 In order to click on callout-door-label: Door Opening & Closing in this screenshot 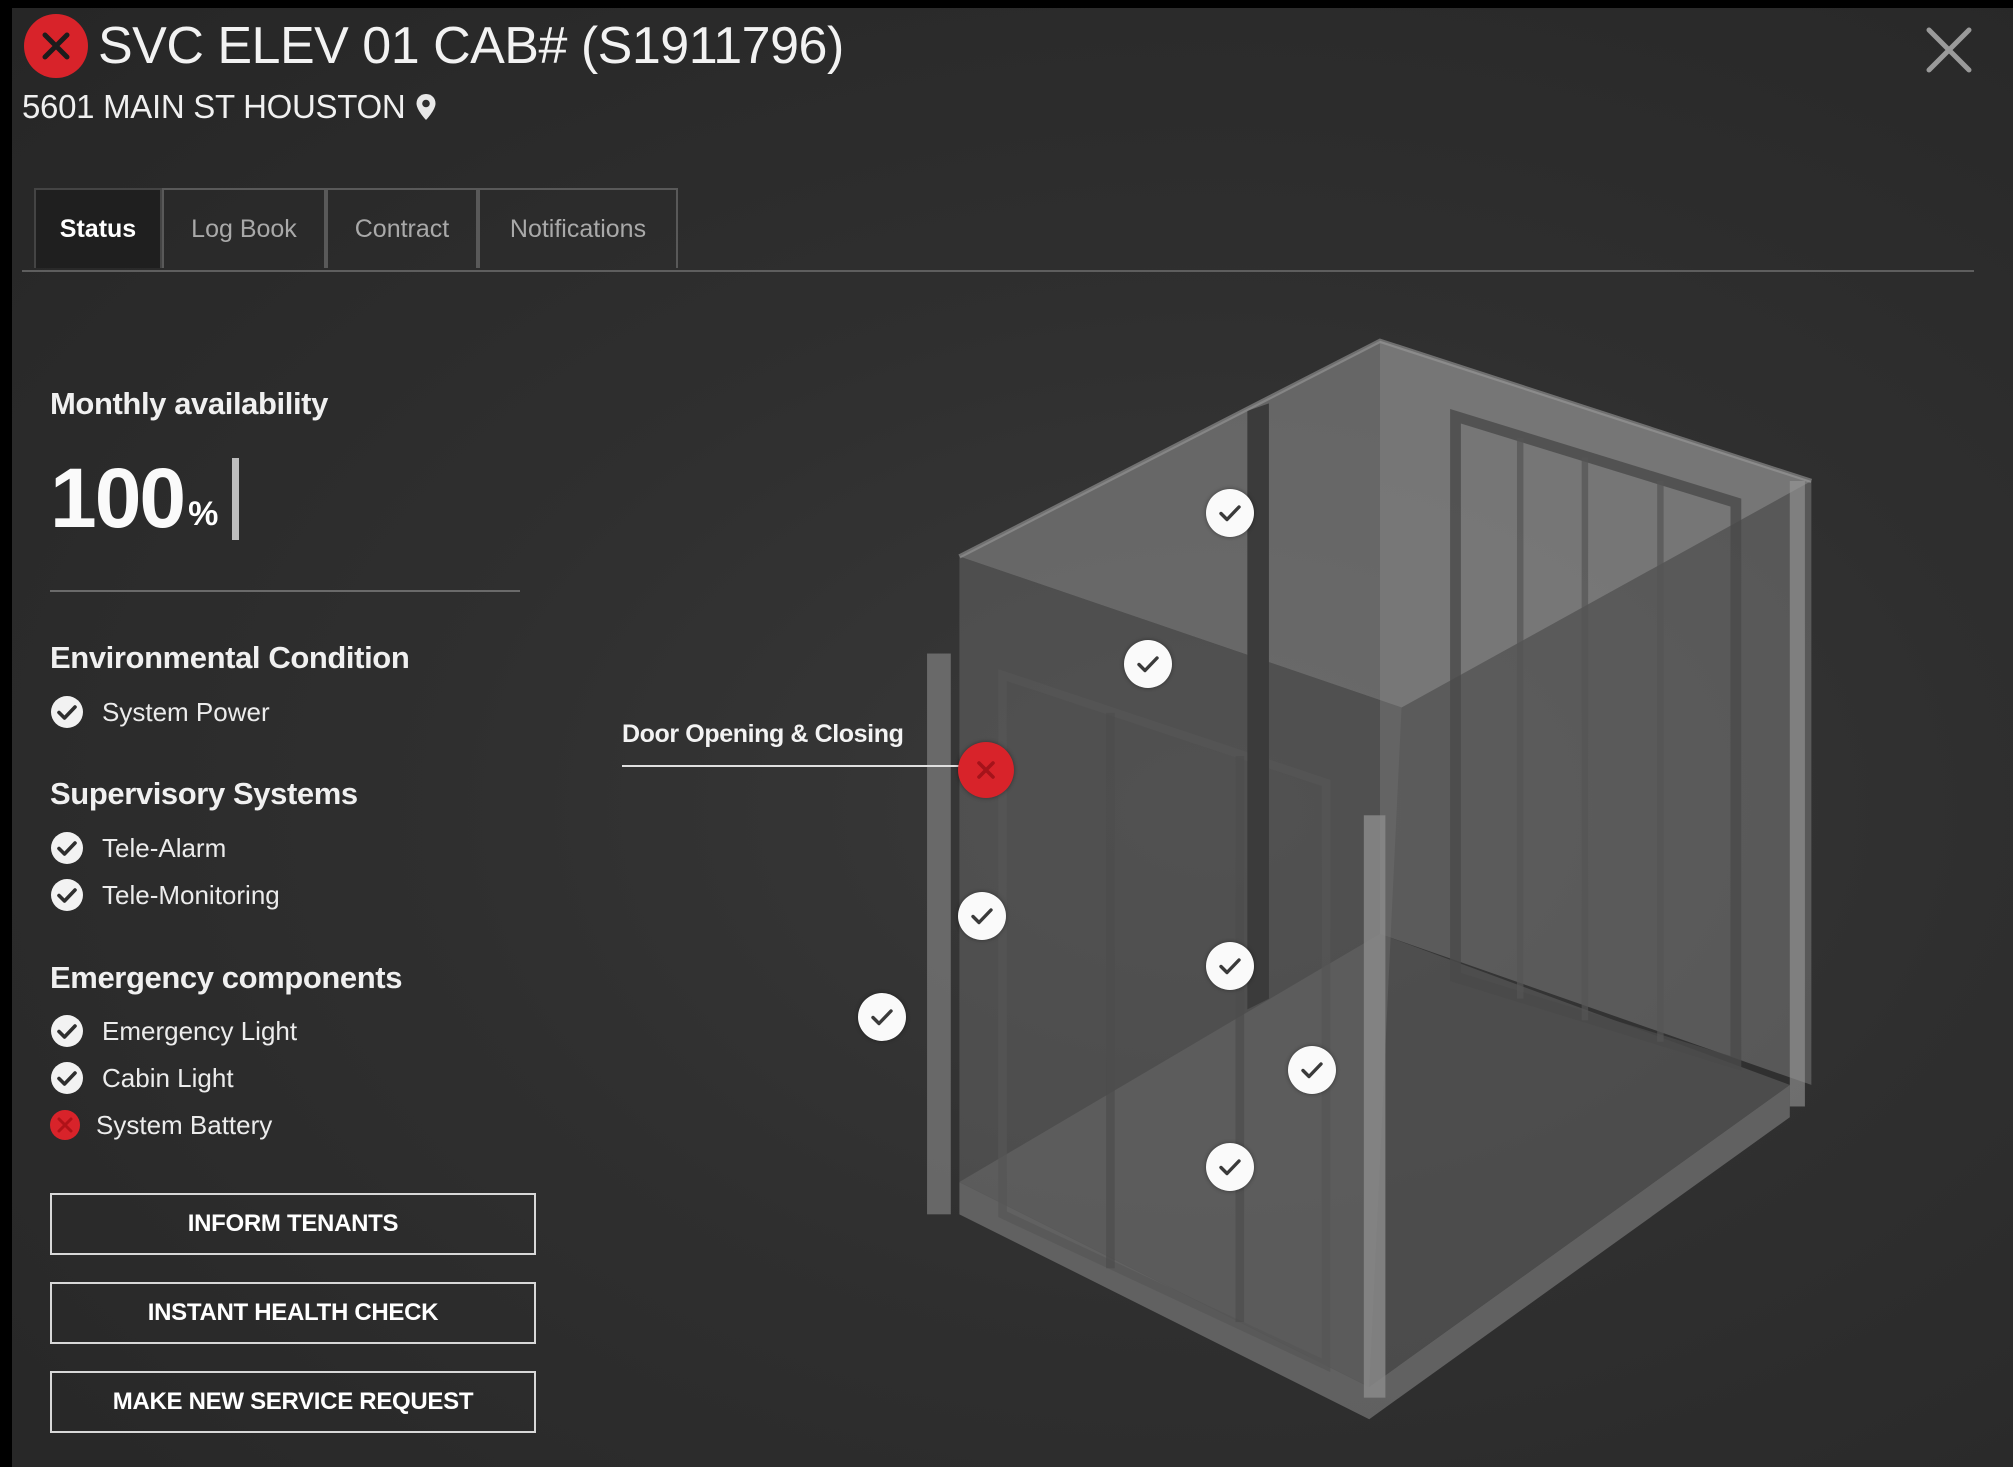, I will do `click(763, 734)`.